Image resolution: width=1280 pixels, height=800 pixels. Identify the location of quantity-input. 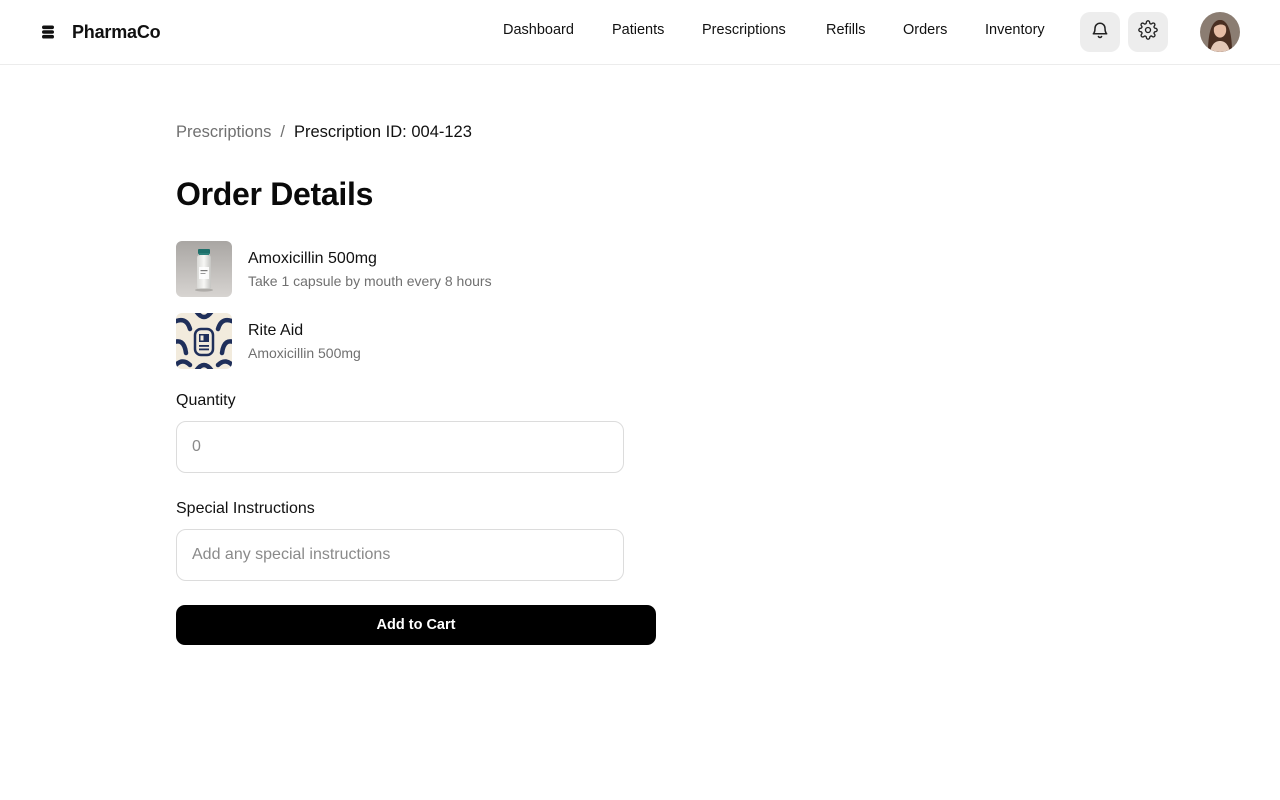
(400, 447).